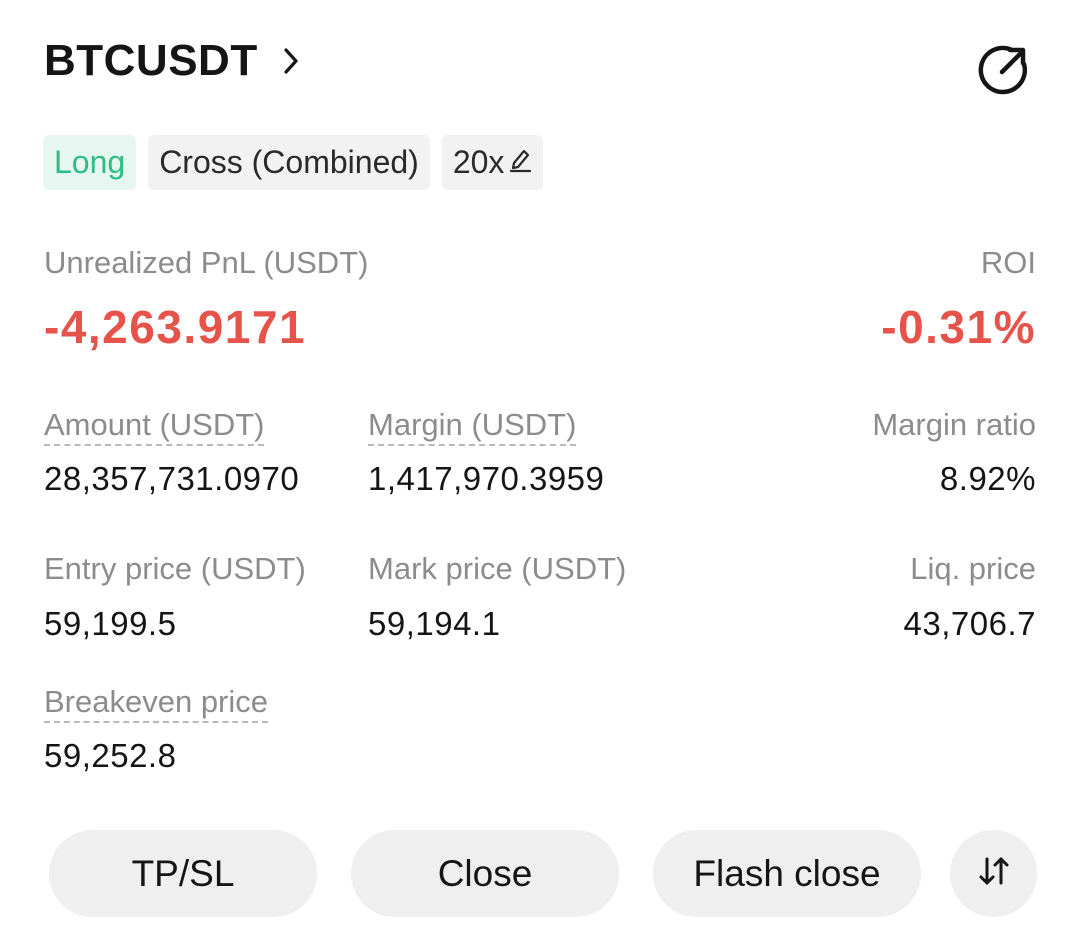 Image resolution: width=1080 pixels, height=933 pixels. Describe the element at coordinates (172, 478) in the screenshot. I see `amount-value: 28,357,731.0970` at that location.